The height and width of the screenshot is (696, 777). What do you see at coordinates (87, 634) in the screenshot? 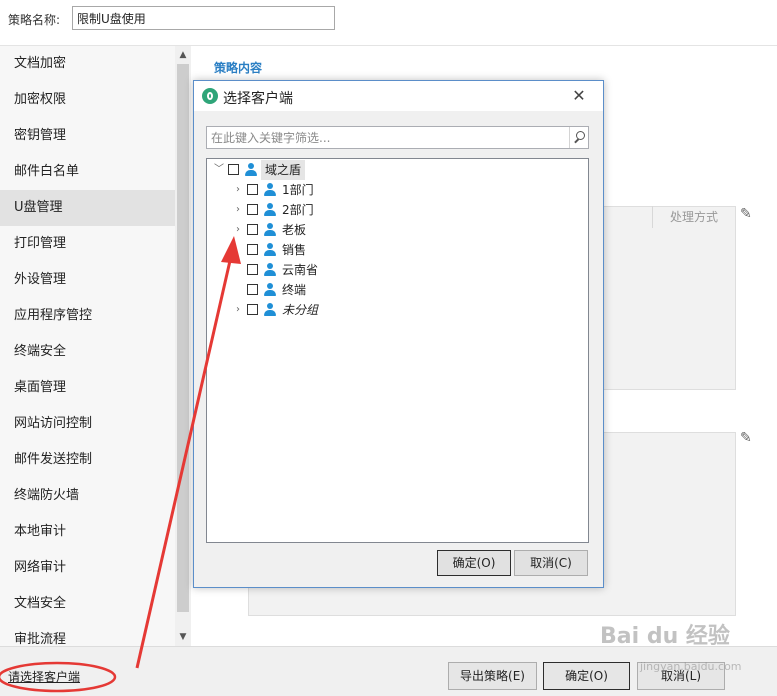
I see `sidebar-item-approval-flow: 审批流程` at bounding box center [87, 634].